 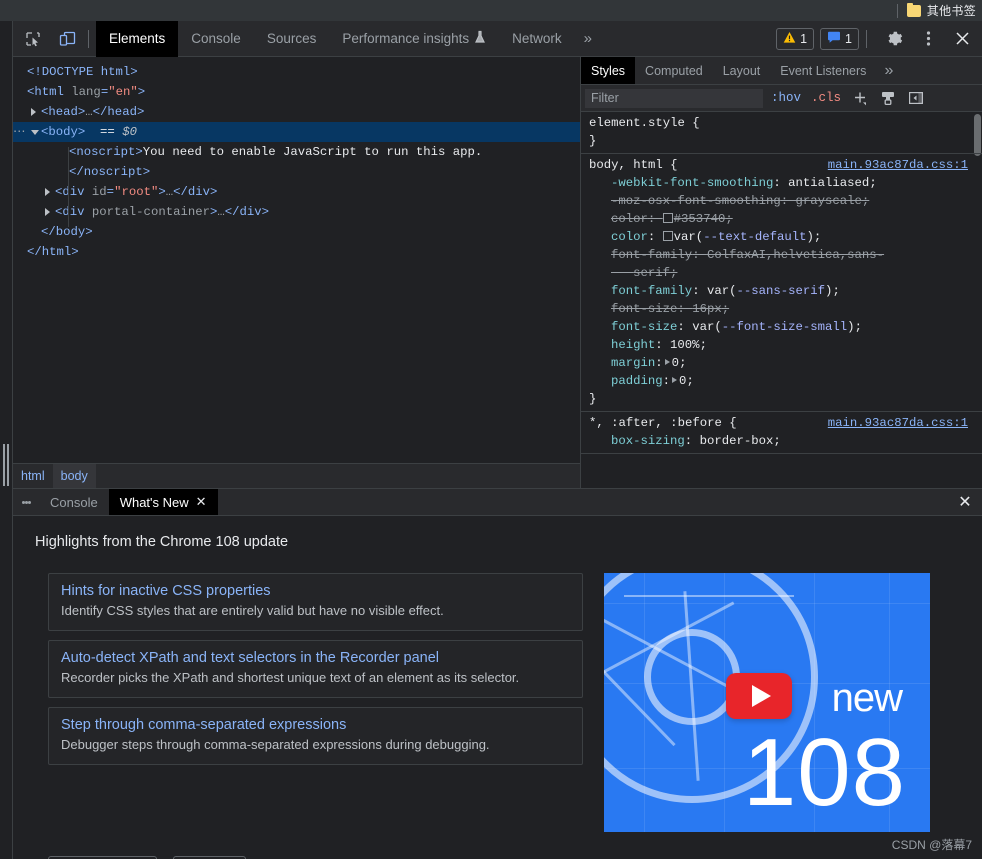 I want to click on drawer-tab-whats-new: What's New ✕, so click(x=163, y=502).